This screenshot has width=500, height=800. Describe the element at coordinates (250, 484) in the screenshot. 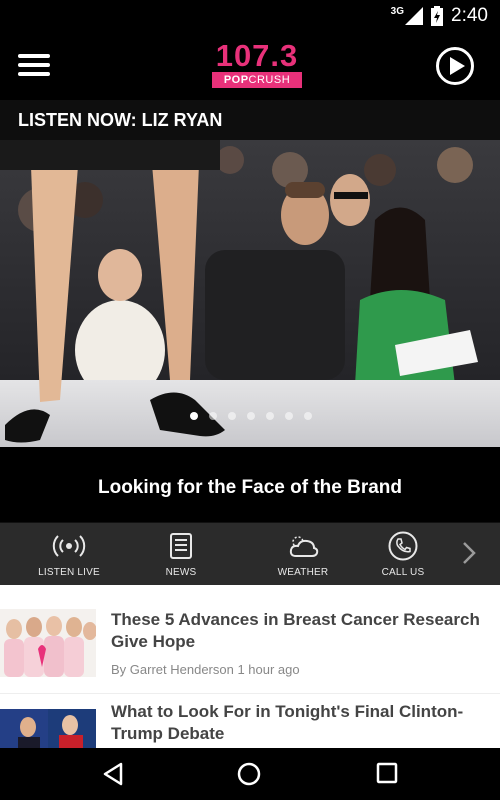

I see `hero-caption: Looking for the Face of the Brand` at that location.